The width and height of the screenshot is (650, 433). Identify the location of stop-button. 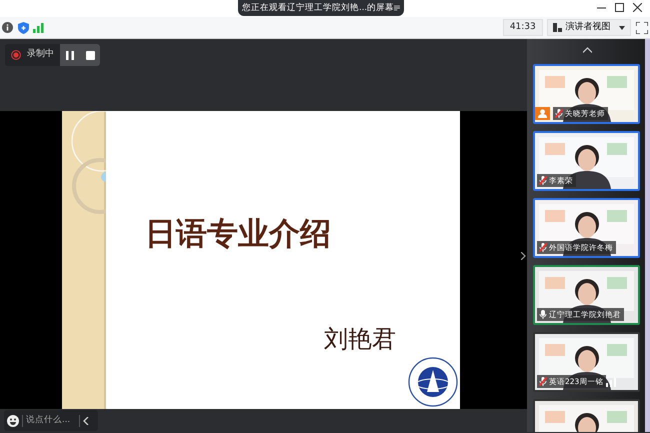
(90, 55).